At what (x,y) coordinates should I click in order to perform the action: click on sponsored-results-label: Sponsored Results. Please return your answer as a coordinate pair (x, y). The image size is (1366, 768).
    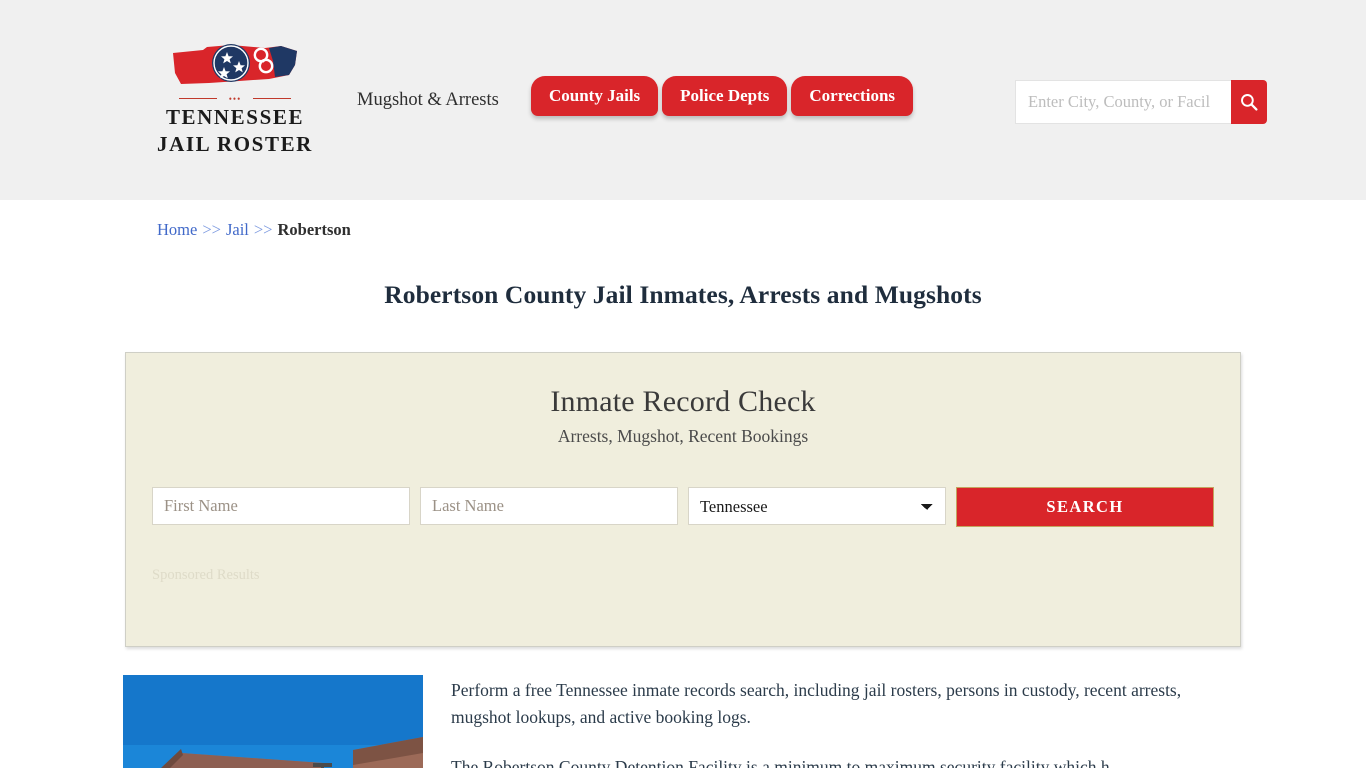
    Looking at the image, I should click on (206, 575).